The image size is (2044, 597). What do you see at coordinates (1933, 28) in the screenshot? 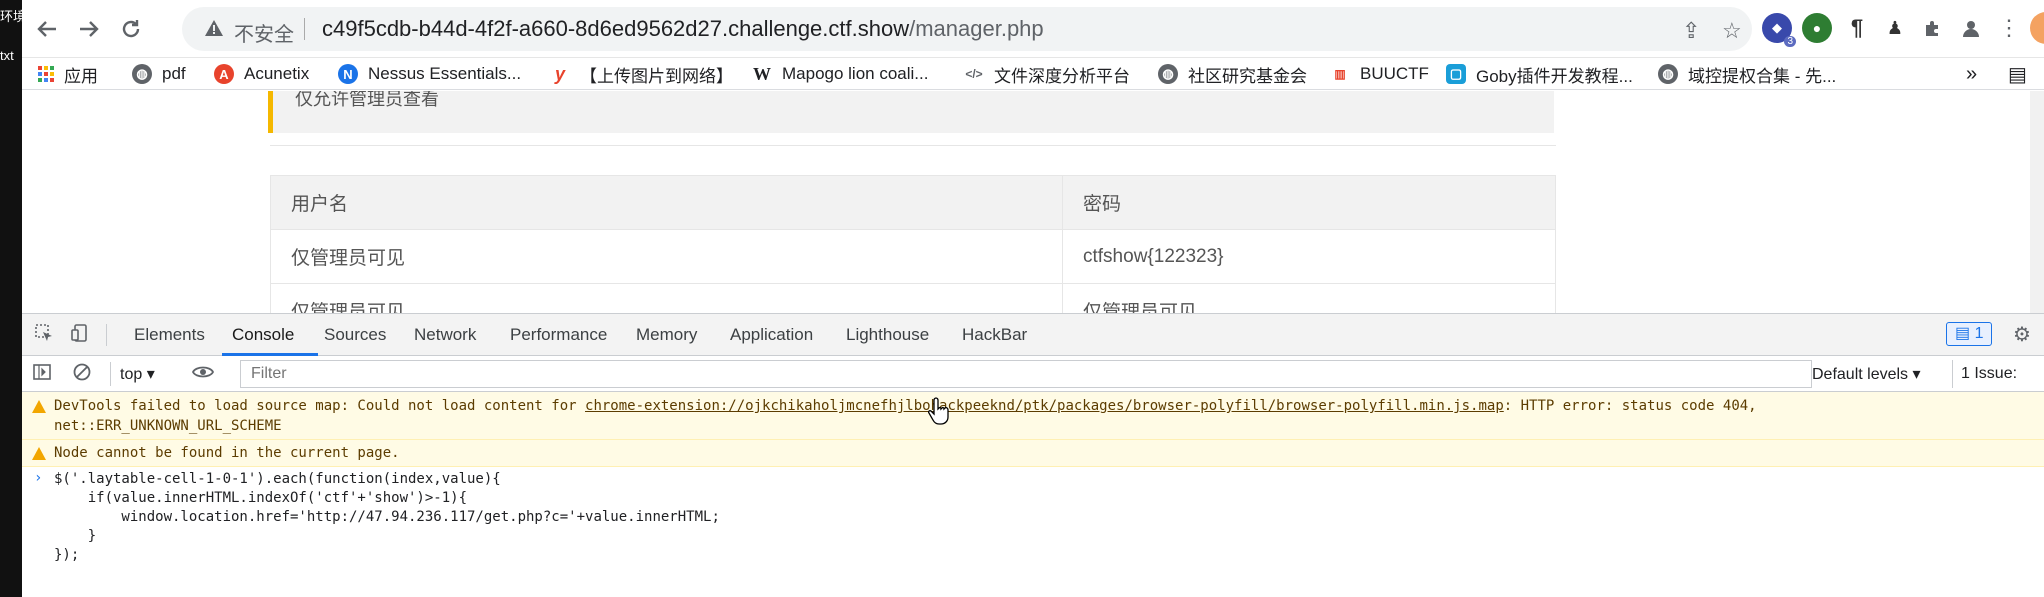
I see `puzzle-icon` at bounding box center [1933, 28].